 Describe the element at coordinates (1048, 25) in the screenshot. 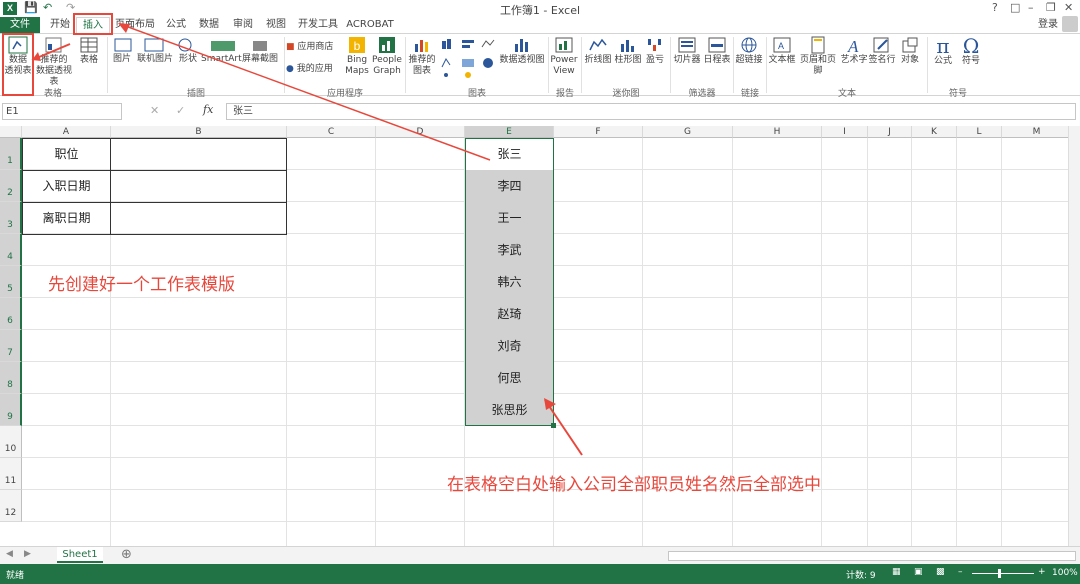

I see `signin-link: 登录` at that location.